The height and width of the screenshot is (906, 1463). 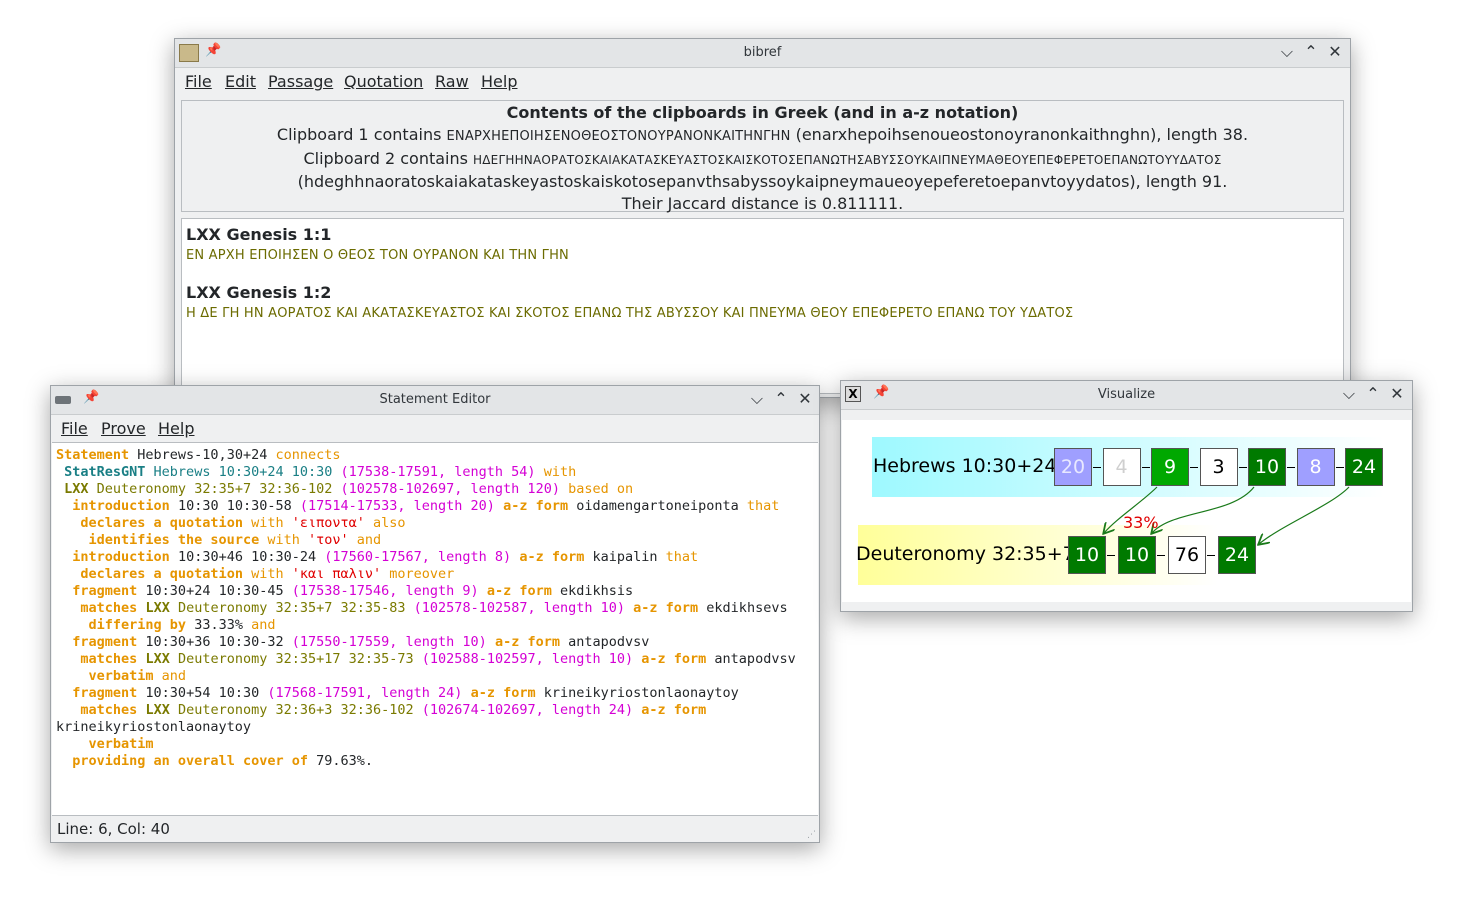 I want to click on difference-percent-label: 33%, so click(x=1141, y=522).